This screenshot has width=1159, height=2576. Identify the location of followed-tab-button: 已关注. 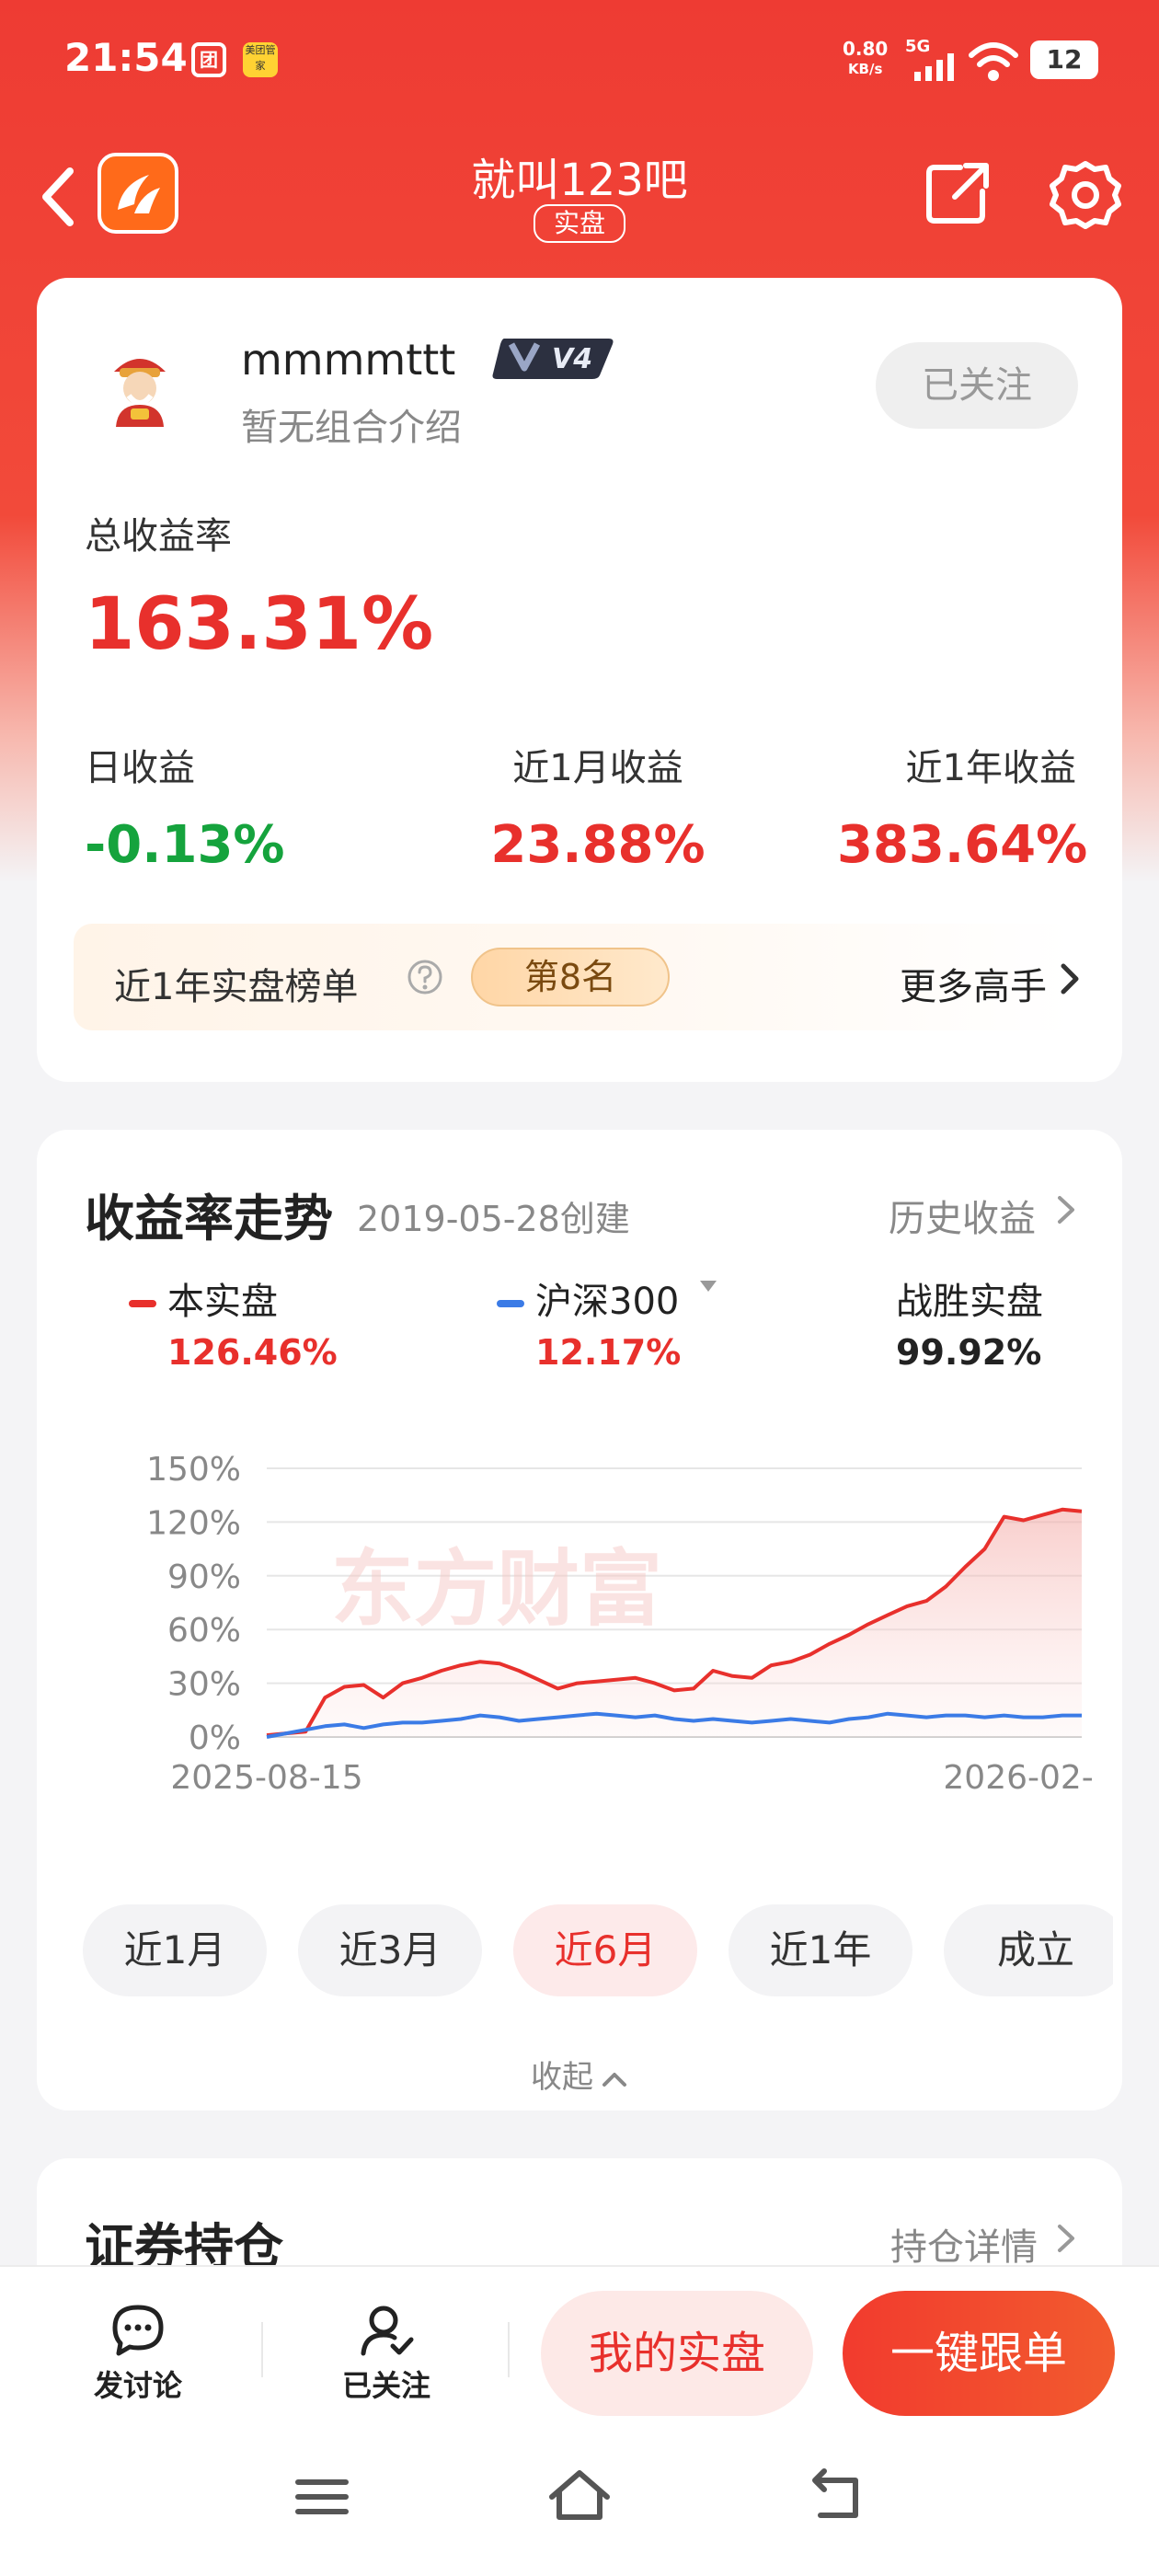
(386, 2354).